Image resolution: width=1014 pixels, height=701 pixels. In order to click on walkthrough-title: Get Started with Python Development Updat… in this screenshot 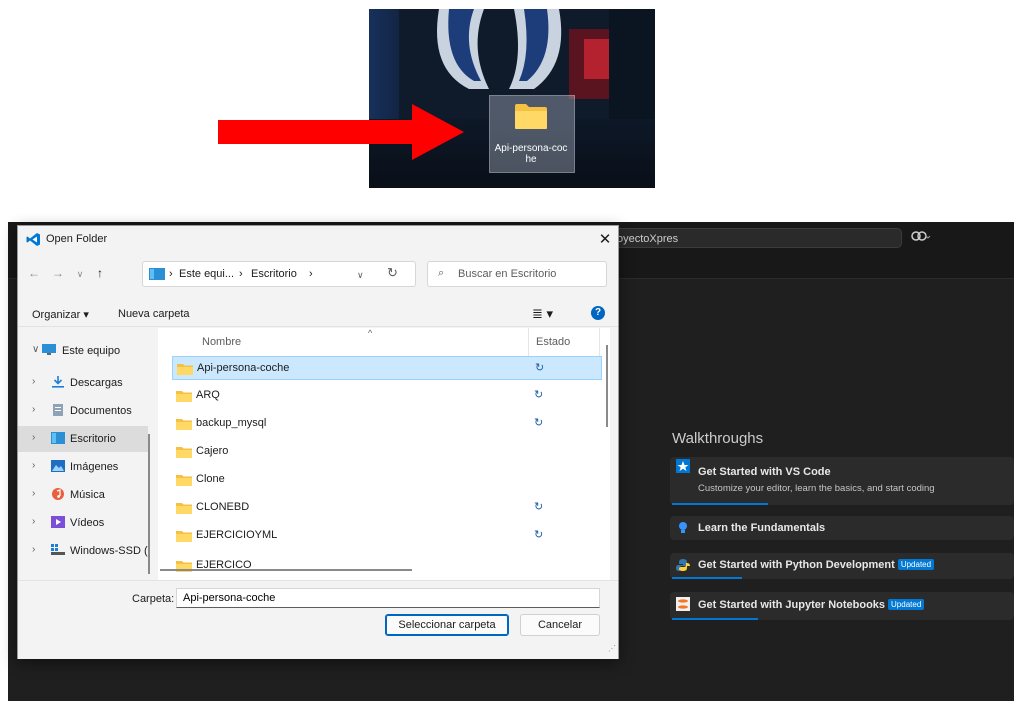, I will do `click(816, 565)`.